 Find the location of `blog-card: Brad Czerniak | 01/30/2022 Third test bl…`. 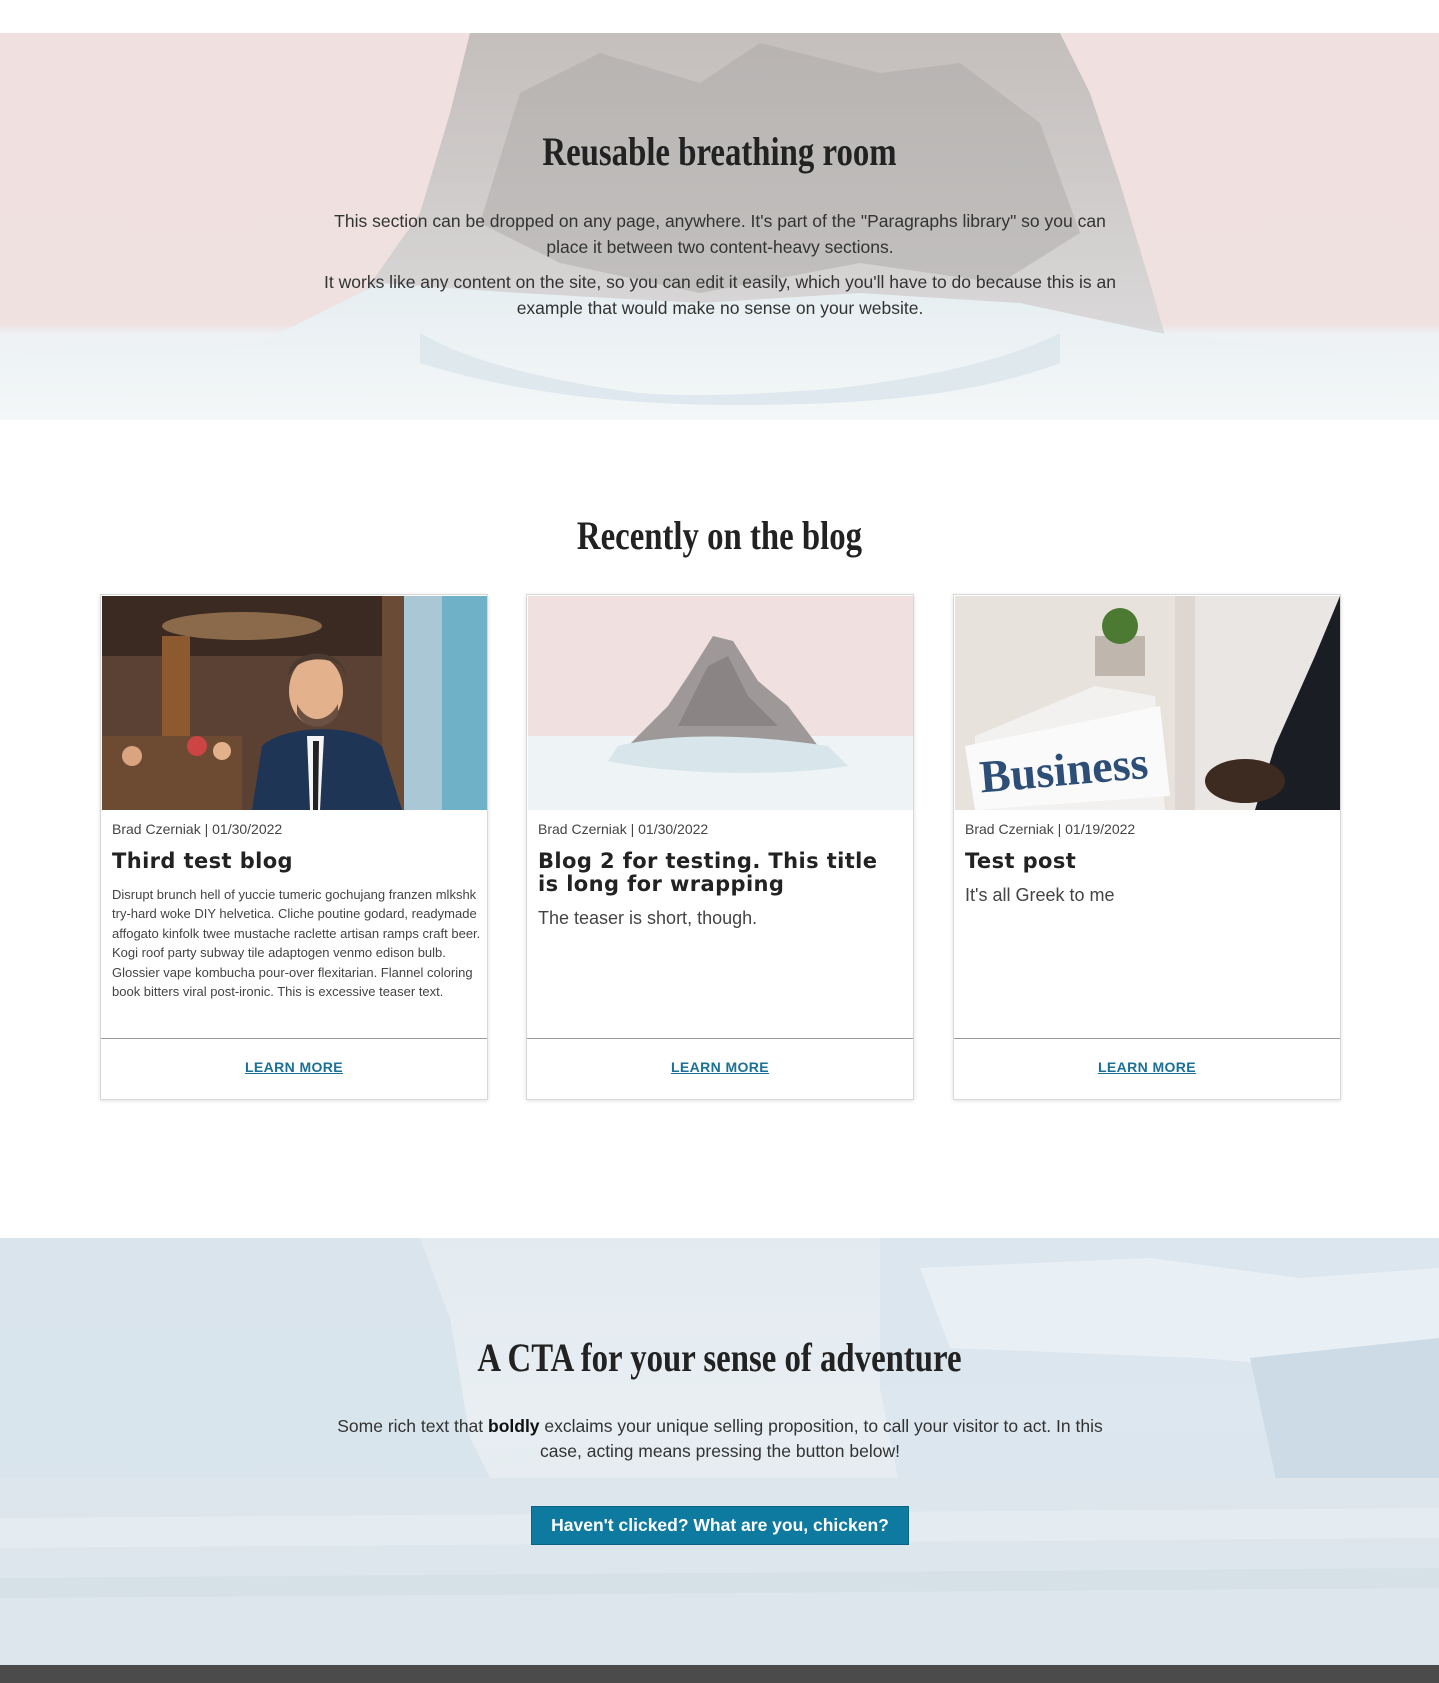

blog-card: Brad Czerniak | 01/30/2022 Third test bl… is located at coordinates (294, 847).